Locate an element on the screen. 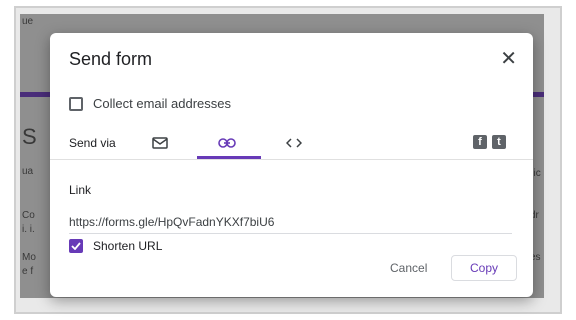  background-text: e f is located at coordinates (28, 271).